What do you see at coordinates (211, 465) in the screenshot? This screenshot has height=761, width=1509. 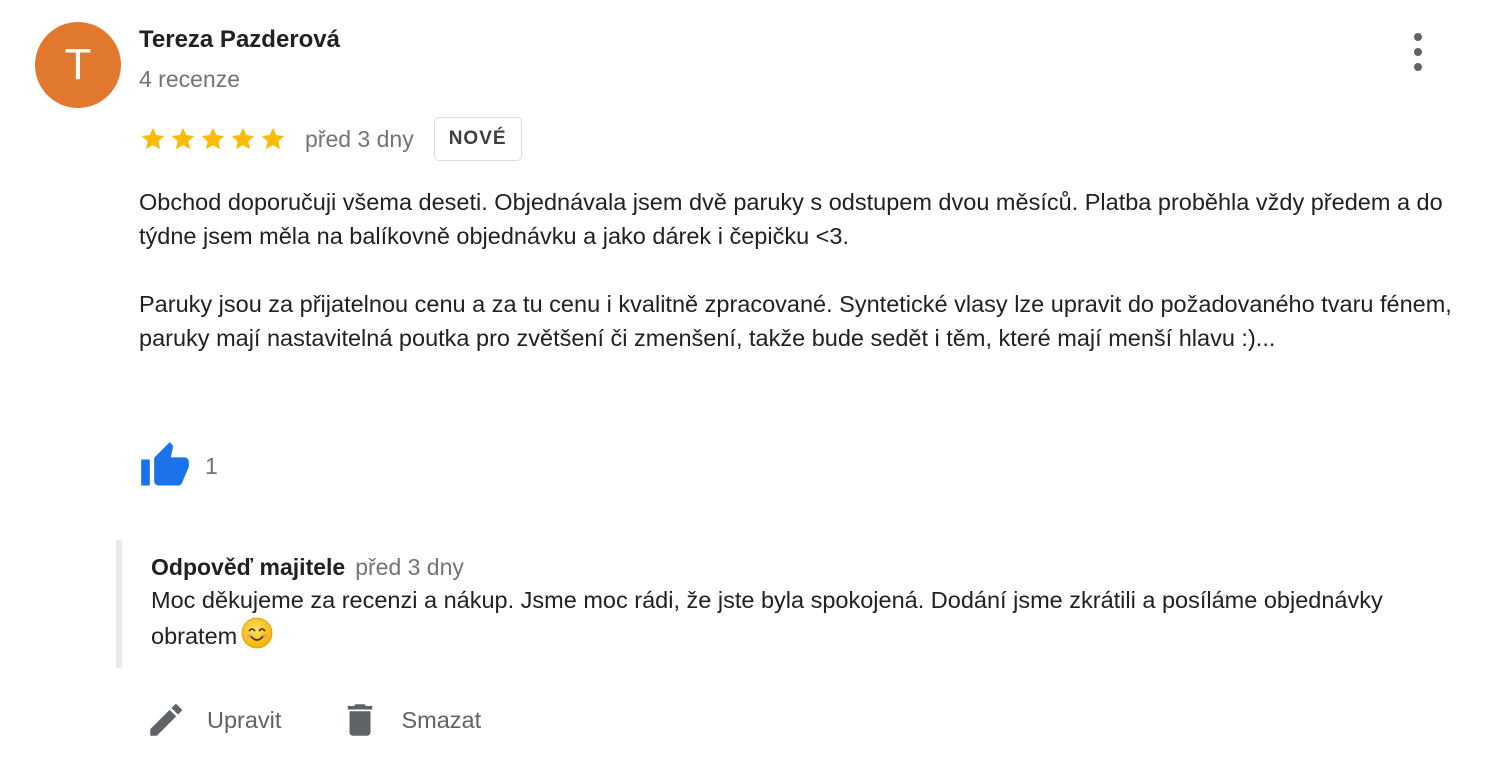 I see `like-count: 1` at bounding box center [211, 465].